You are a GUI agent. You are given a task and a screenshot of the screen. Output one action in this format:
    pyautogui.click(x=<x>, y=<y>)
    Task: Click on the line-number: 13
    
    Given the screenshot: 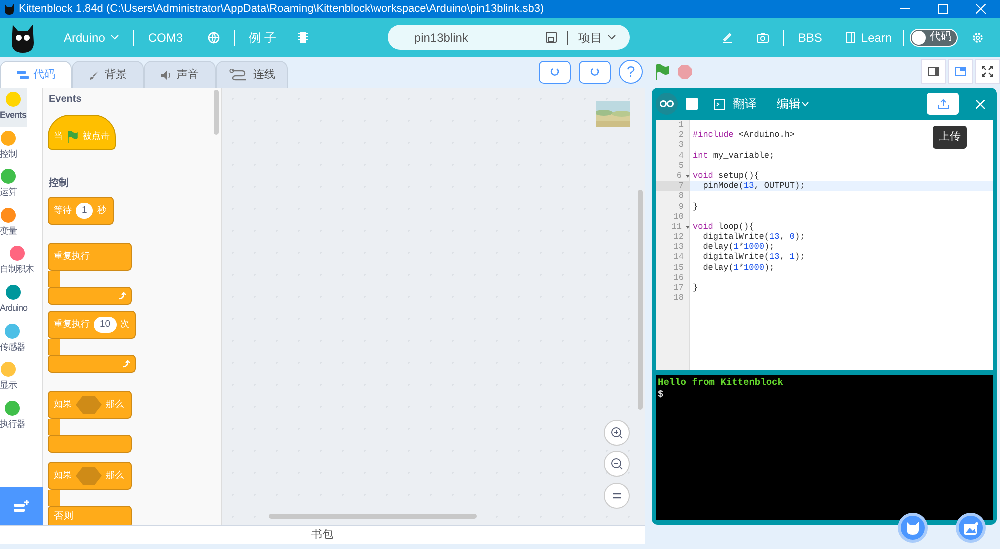 What is the action you would take?
    pyautogui.click(x=679, y=247)
    